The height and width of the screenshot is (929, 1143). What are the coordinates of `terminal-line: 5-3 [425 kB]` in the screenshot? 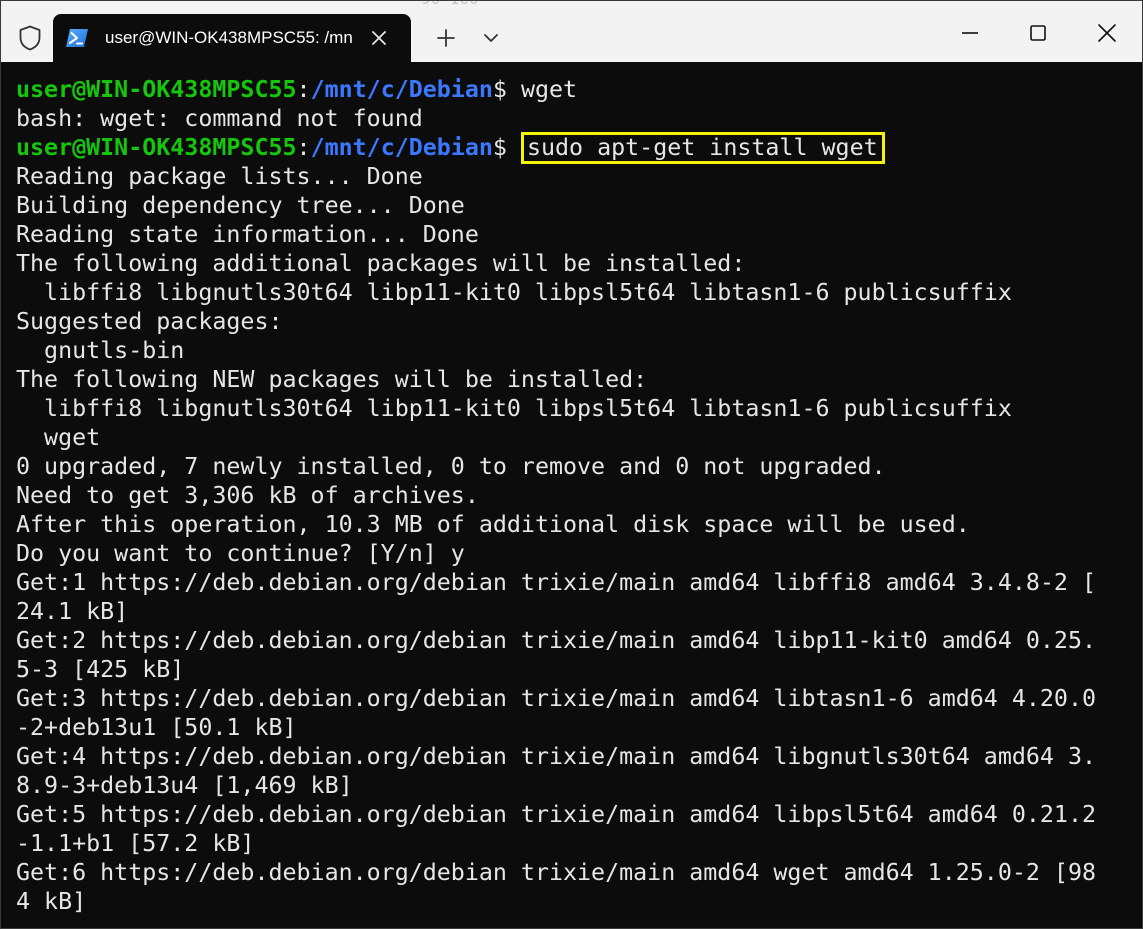 It's located at (100, 669).